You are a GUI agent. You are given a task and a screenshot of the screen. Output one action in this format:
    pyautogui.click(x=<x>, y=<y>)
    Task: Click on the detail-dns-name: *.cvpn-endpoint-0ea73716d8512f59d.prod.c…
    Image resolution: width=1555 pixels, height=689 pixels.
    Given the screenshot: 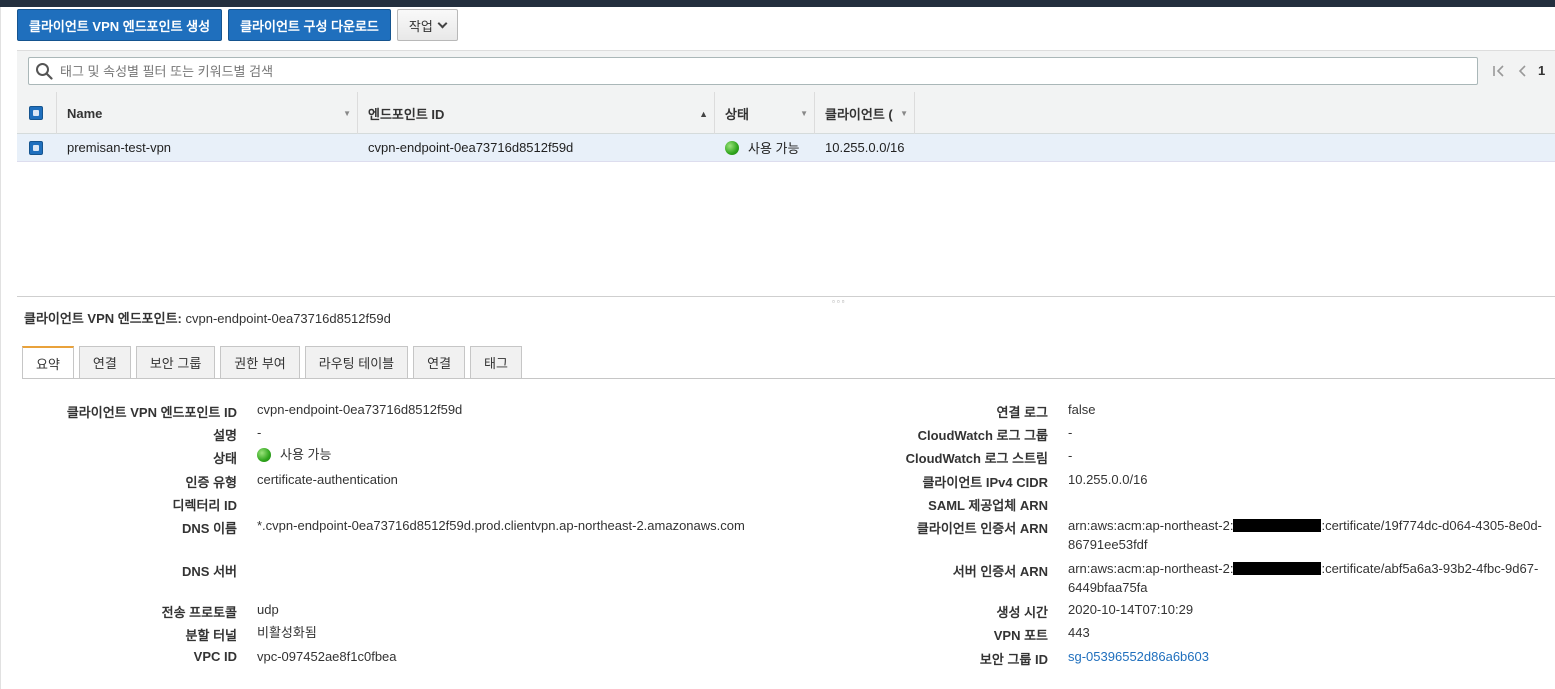 What is the action you would take?
    pyautogui.click(x=501, y=525)
    